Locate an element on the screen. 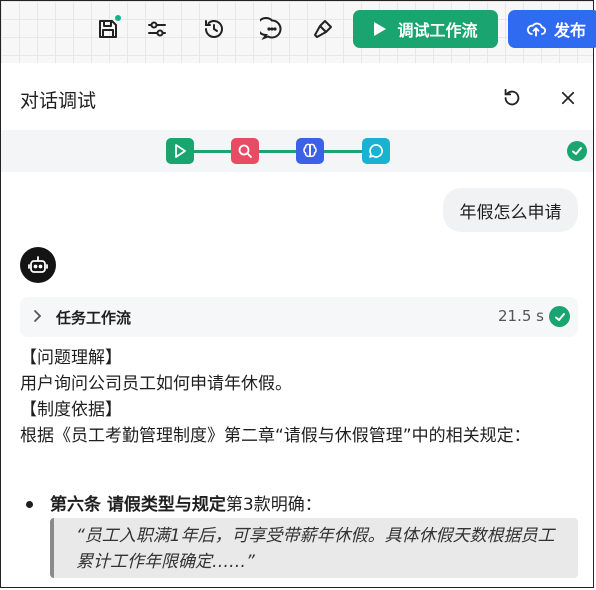  publish-button: 发布 is located at coordinates (552, 29).